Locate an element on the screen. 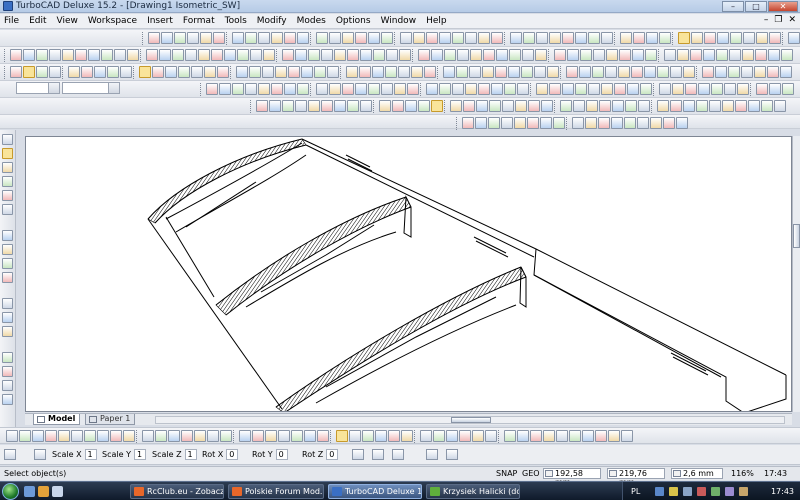  language-indicator: PL is located at coordinates (635, 491).